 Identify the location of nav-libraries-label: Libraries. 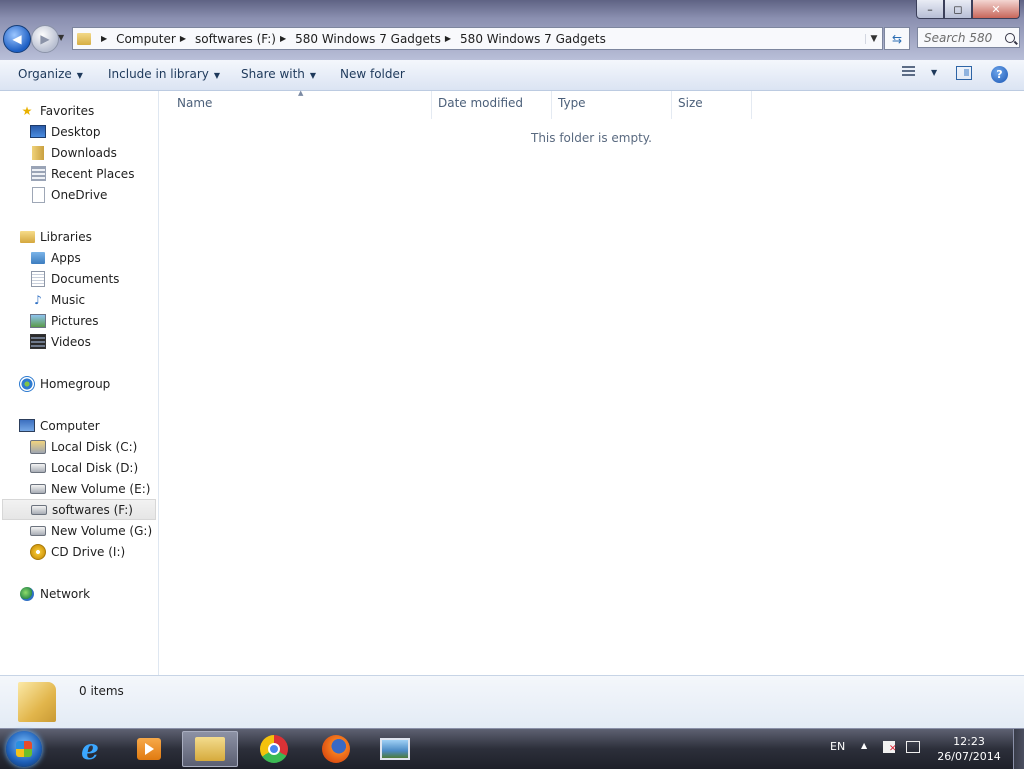
(66, 236).